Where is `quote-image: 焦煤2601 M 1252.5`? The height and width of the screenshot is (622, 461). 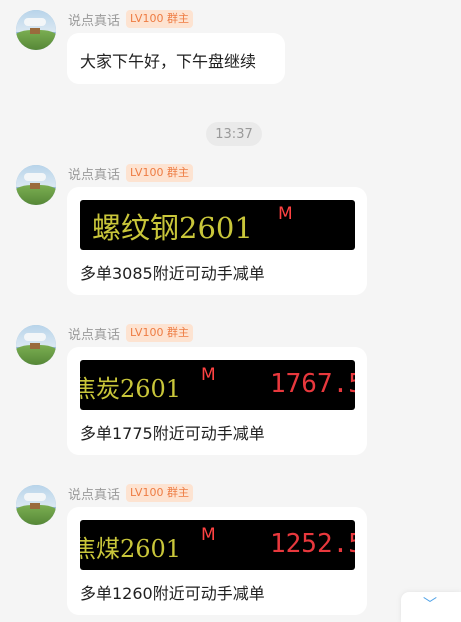
quote-image: 焦煤2601 M 1252.5 is located at coordinates (217, 545).